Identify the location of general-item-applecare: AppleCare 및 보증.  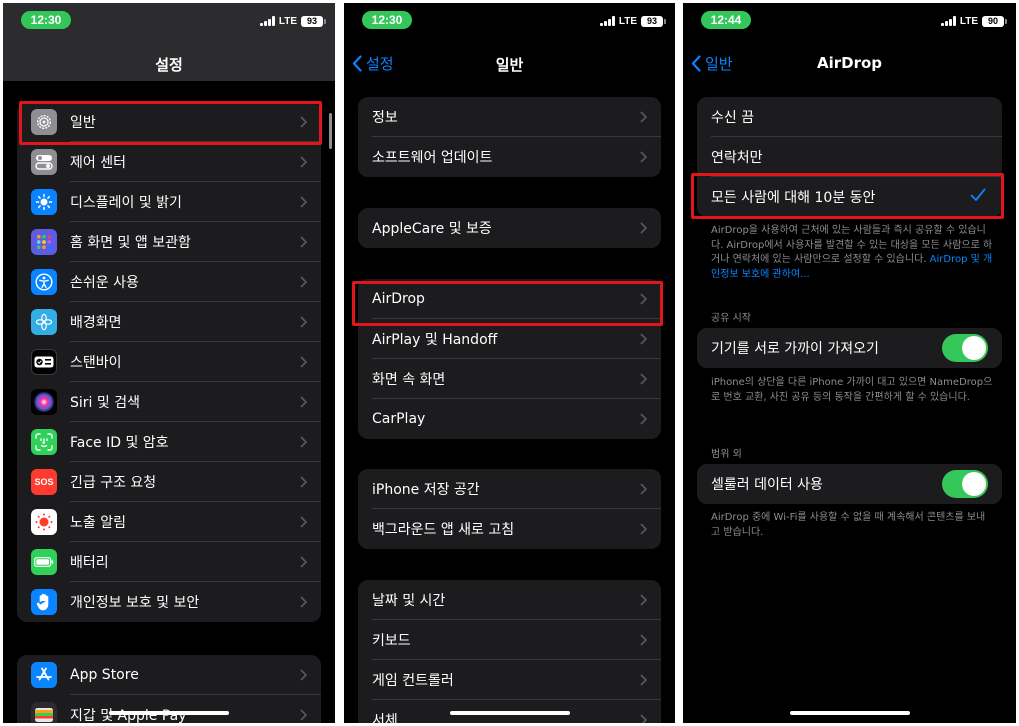
(509, 228).